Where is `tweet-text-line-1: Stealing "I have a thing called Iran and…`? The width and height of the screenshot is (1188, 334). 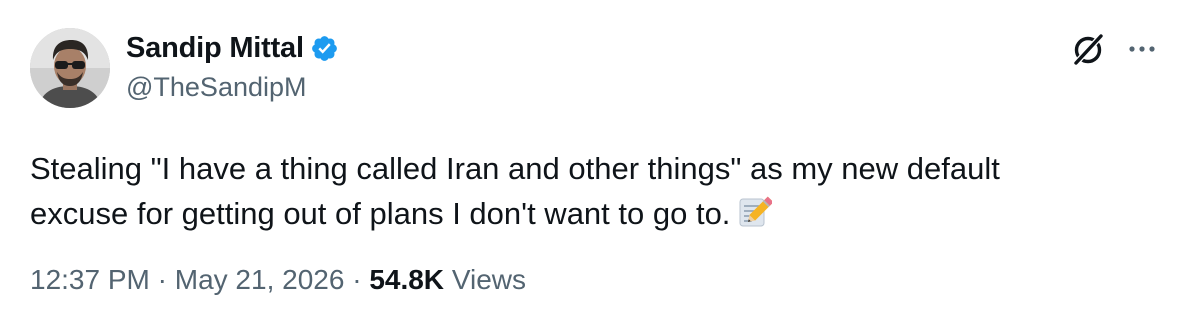
tweet-text-line-1: Stealing "I have a thing called Iran and… is located at coordinates (515, 168).